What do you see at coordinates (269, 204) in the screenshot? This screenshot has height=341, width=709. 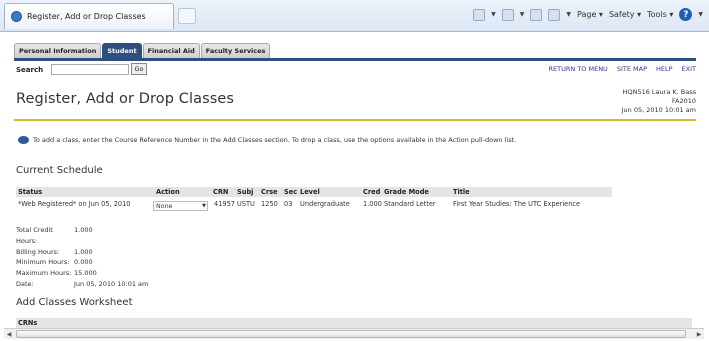 I see `cell-crse: 1250` at bounding box center [269, 204].